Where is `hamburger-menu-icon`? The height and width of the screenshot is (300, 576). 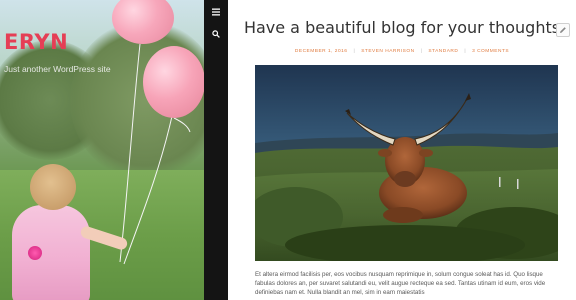 hamburger-menu-icon is located at coordinates (216, 12).